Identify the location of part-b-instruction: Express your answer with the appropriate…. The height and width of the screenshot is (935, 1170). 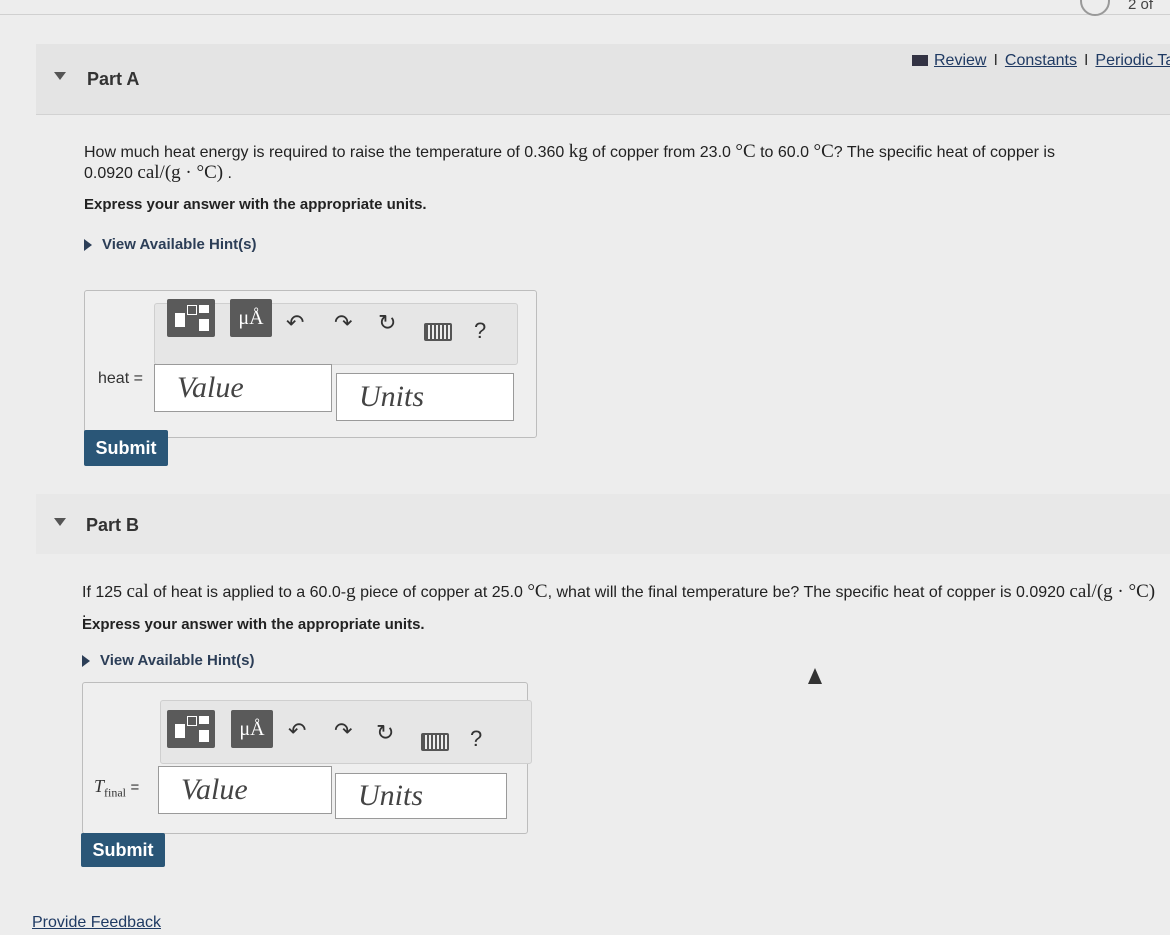
(253, 624).